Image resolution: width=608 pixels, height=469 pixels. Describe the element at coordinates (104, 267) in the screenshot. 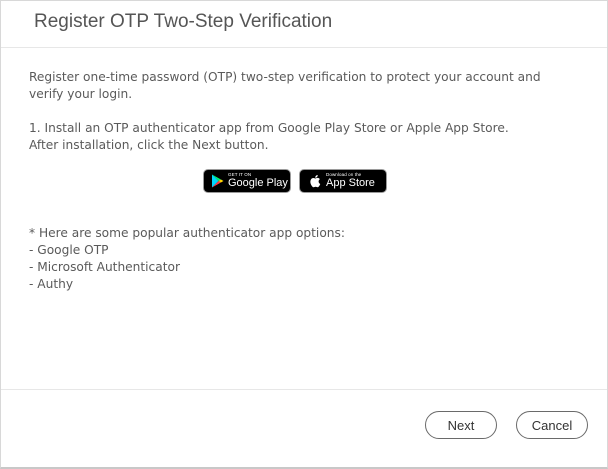

I see `list-item: - Microsoft Authenticator` at that location.